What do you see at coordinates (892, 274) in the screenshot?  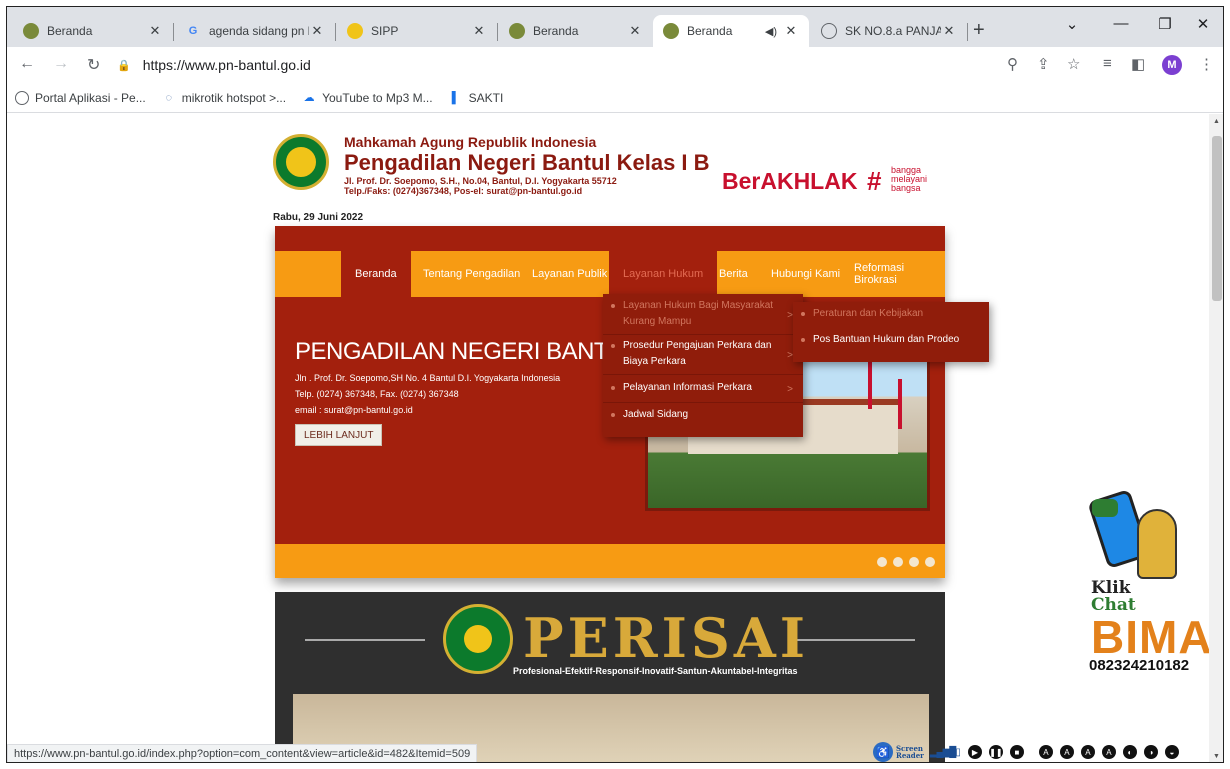 I see `nav-reformasi-birokrasi: Reformasi Birokrasi` at bounding box center [892, 274].